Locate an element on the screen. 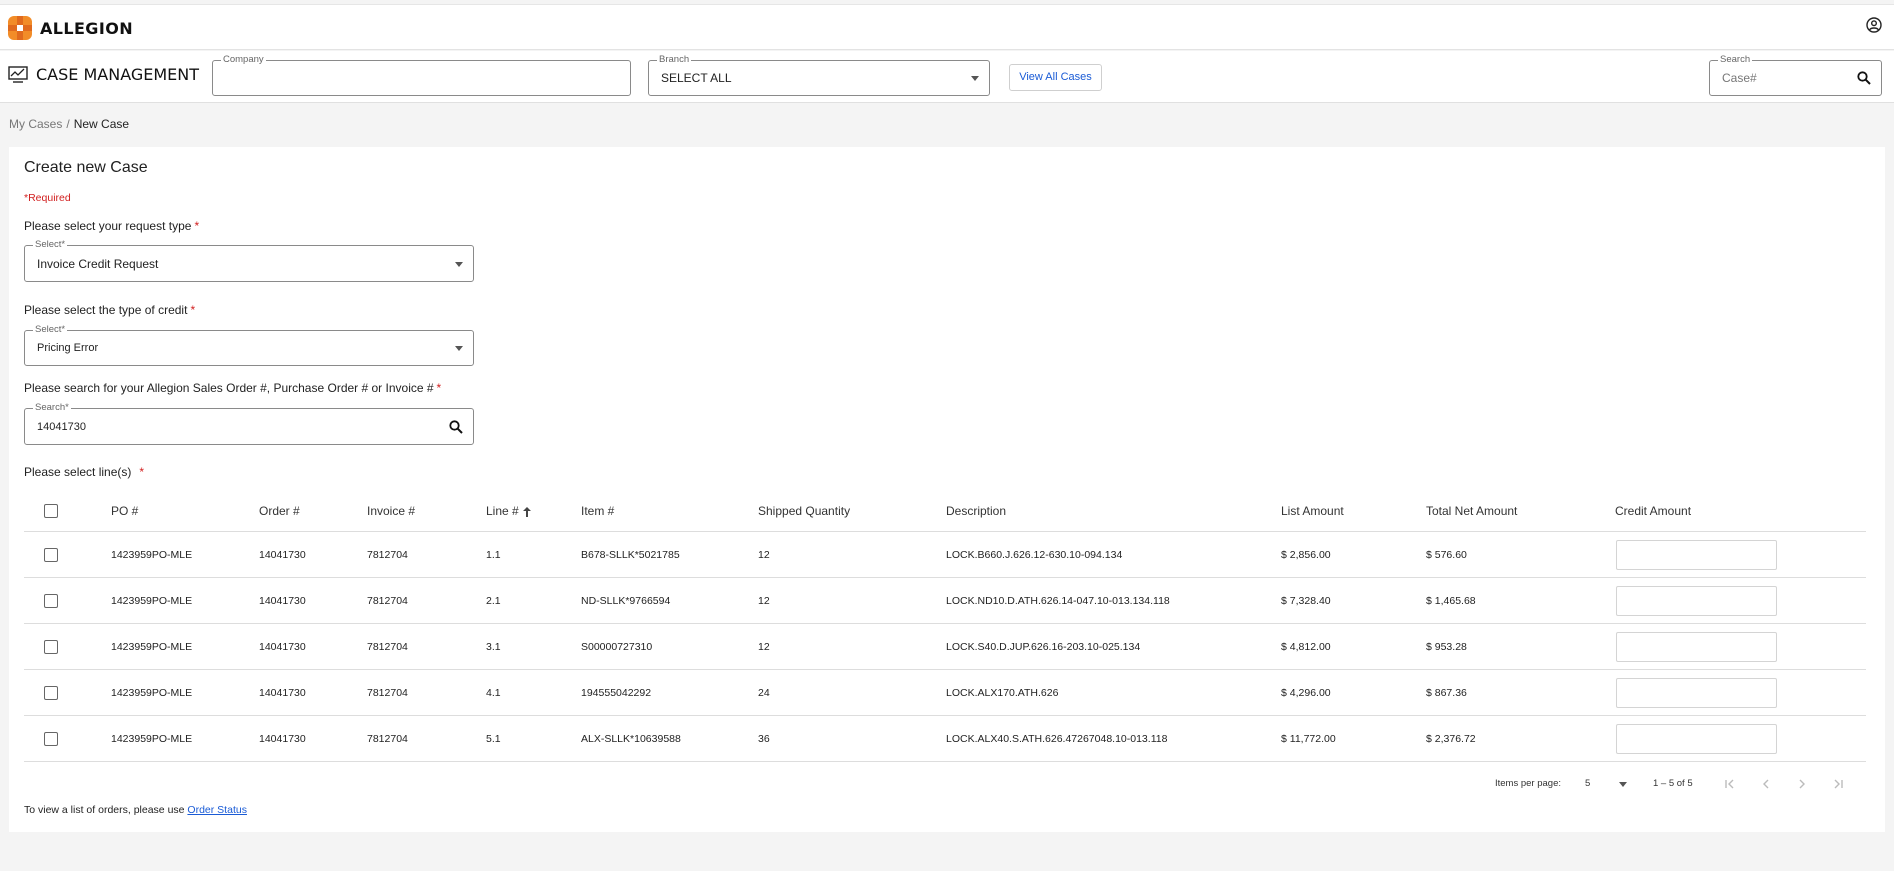 The image size is (1894, 871). brand-logo: ALLEGION is located at coordinates (70, 28).